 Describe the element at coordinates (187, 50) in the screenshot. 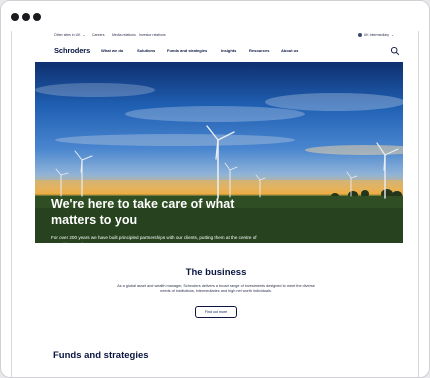

I see `nav-funds-and-strategies: Funds and strategies` at that location.